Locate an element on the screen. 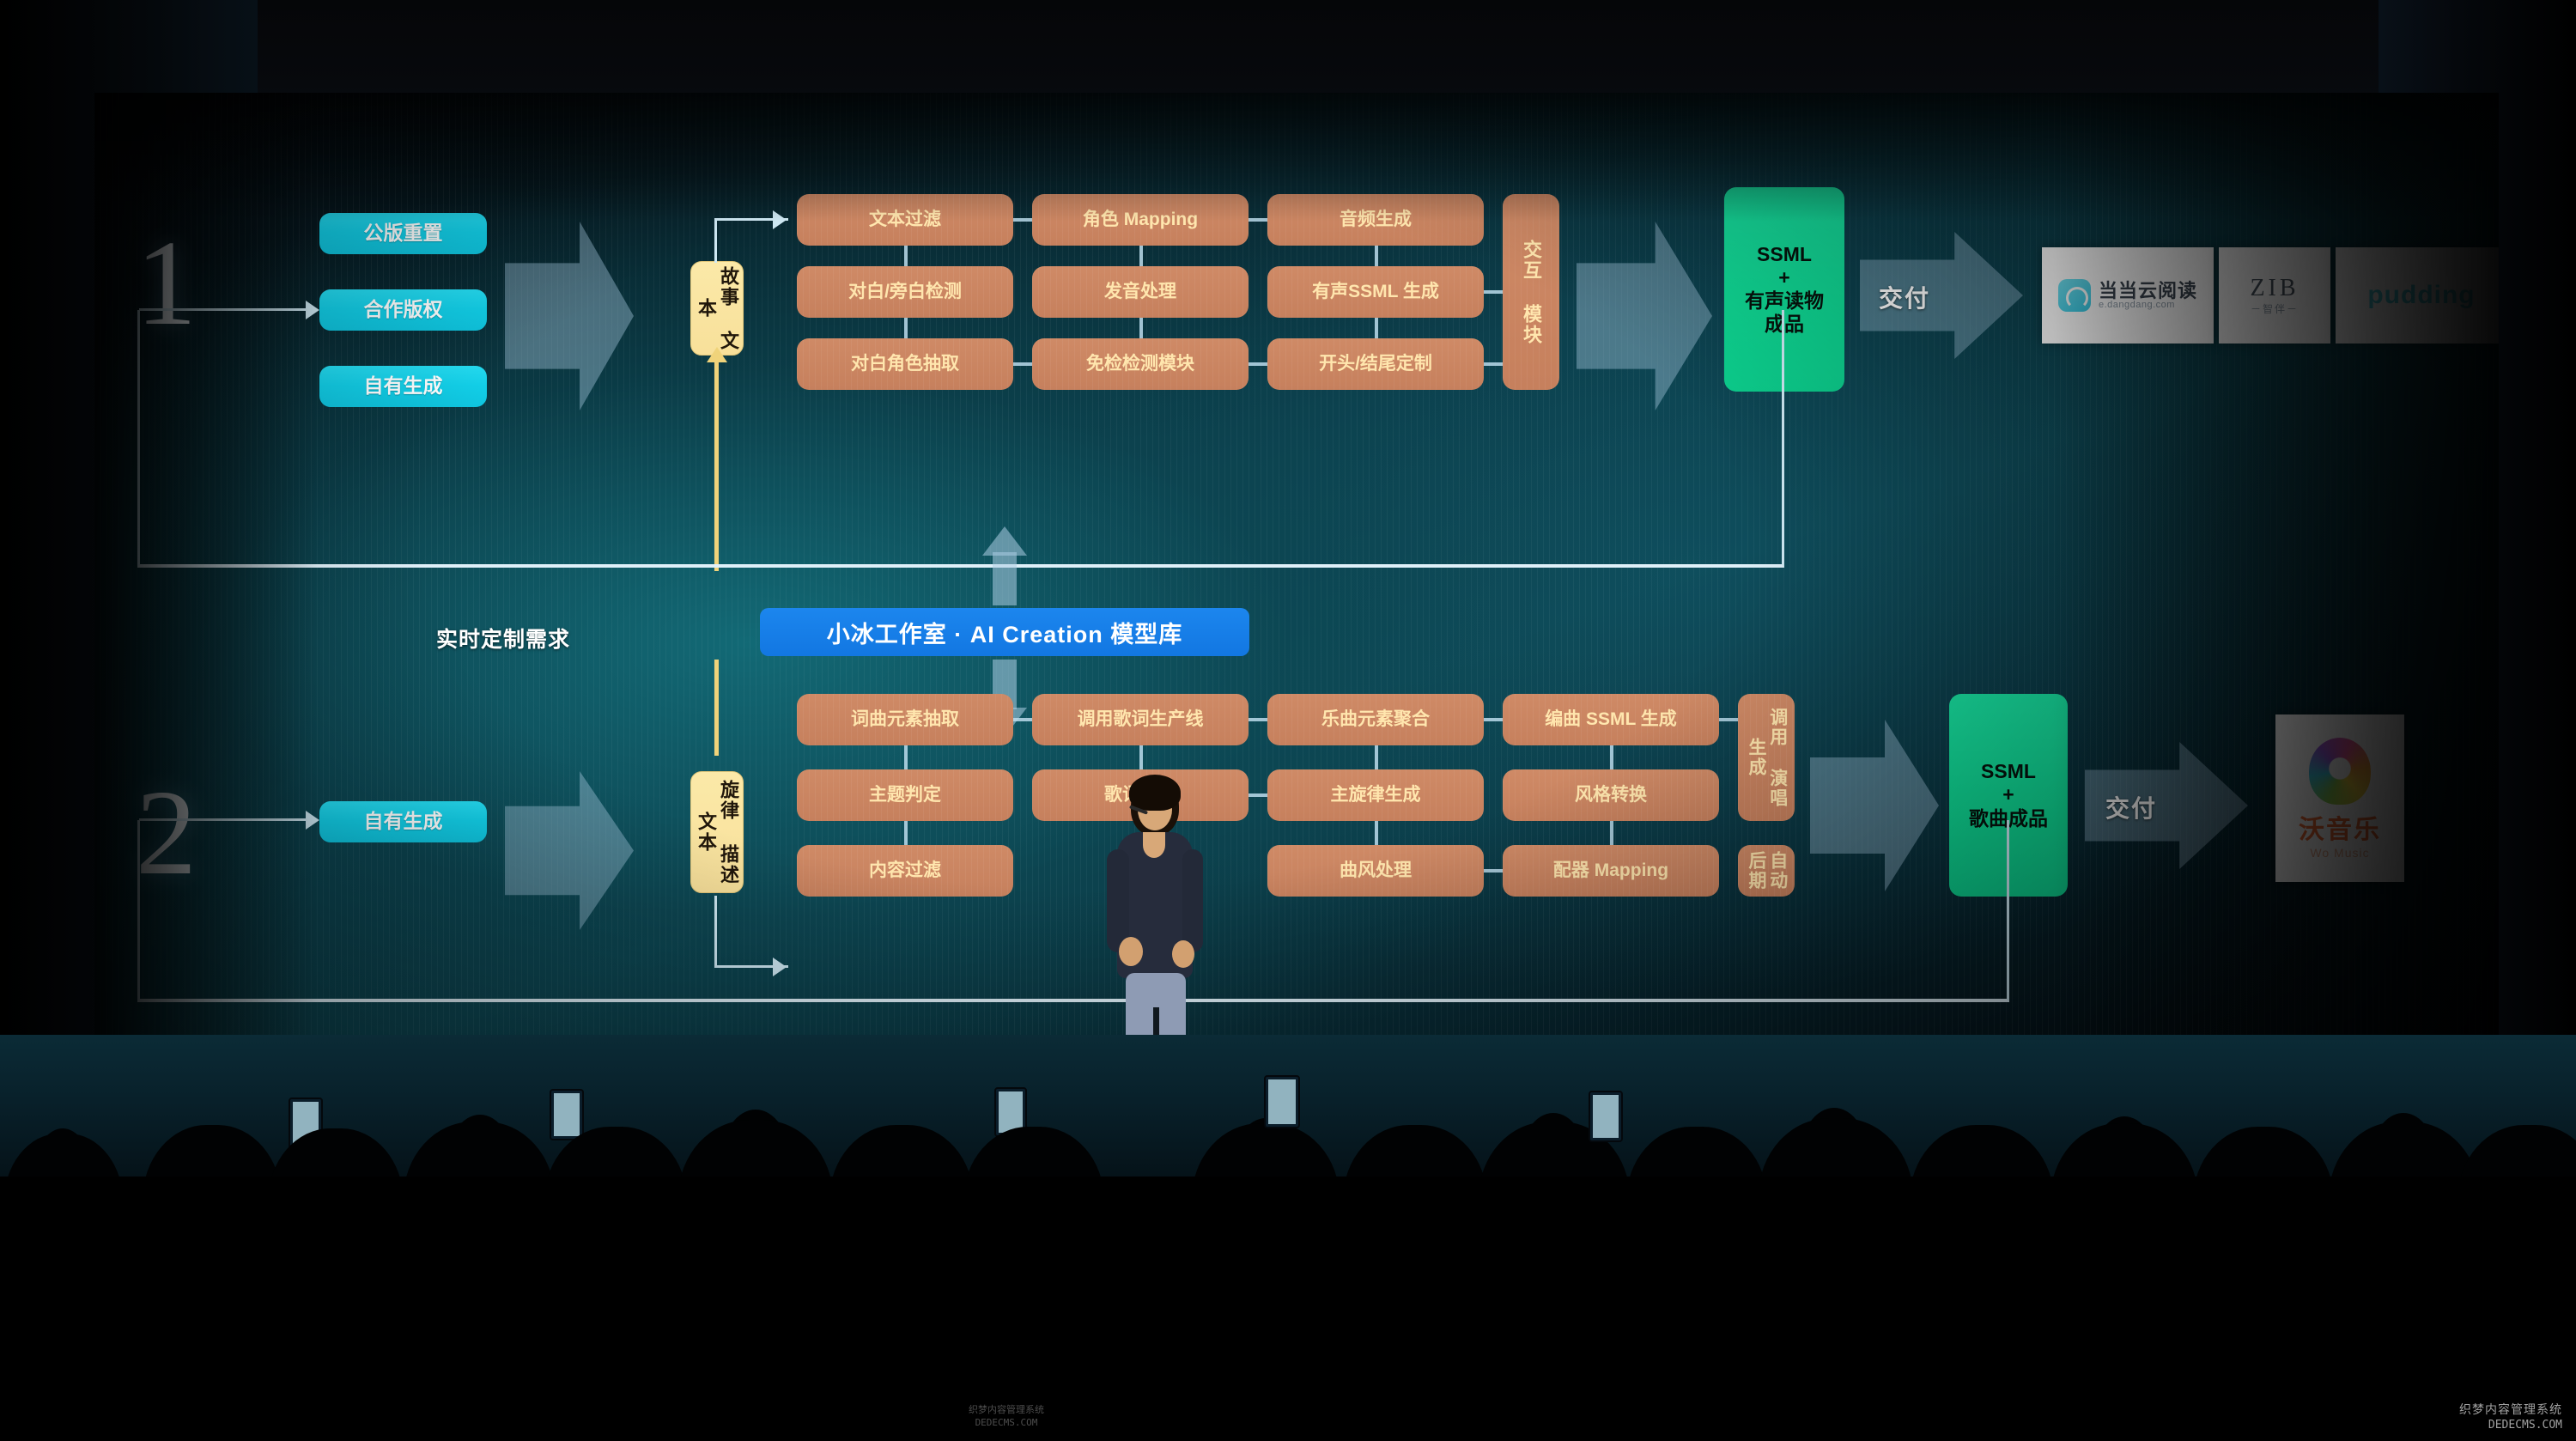  watermark-dedecms: 织梦内容管理系统 DEDECMS.COM is located at coordinates (2510, 1418).